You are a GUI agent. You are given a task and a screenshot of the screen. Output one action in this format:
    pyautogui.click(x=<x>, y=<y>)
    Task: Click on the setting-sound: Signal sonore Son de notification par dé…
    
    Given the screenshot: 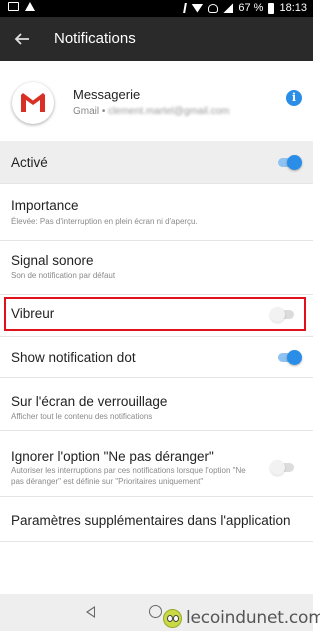 What is the action you would take?
    pyautogui.click(x=156, y=268)
    